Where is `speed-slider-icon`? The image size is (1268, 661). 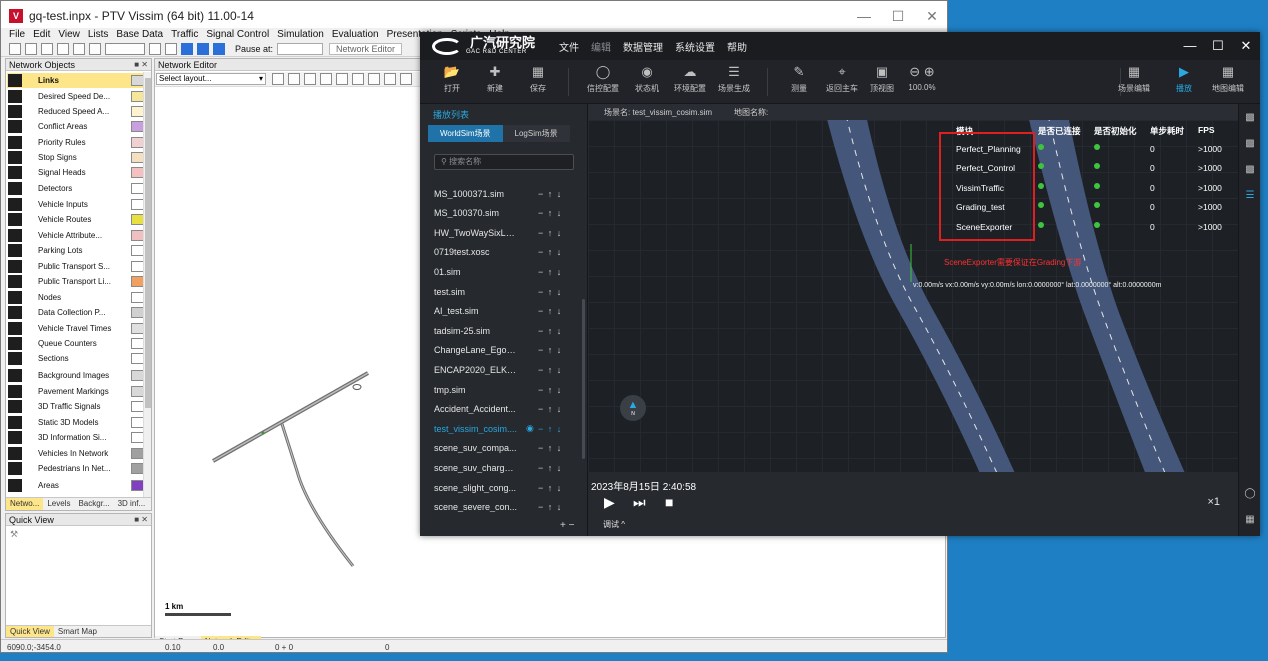
speed-slider-icon is located at coordinates (125, 49).